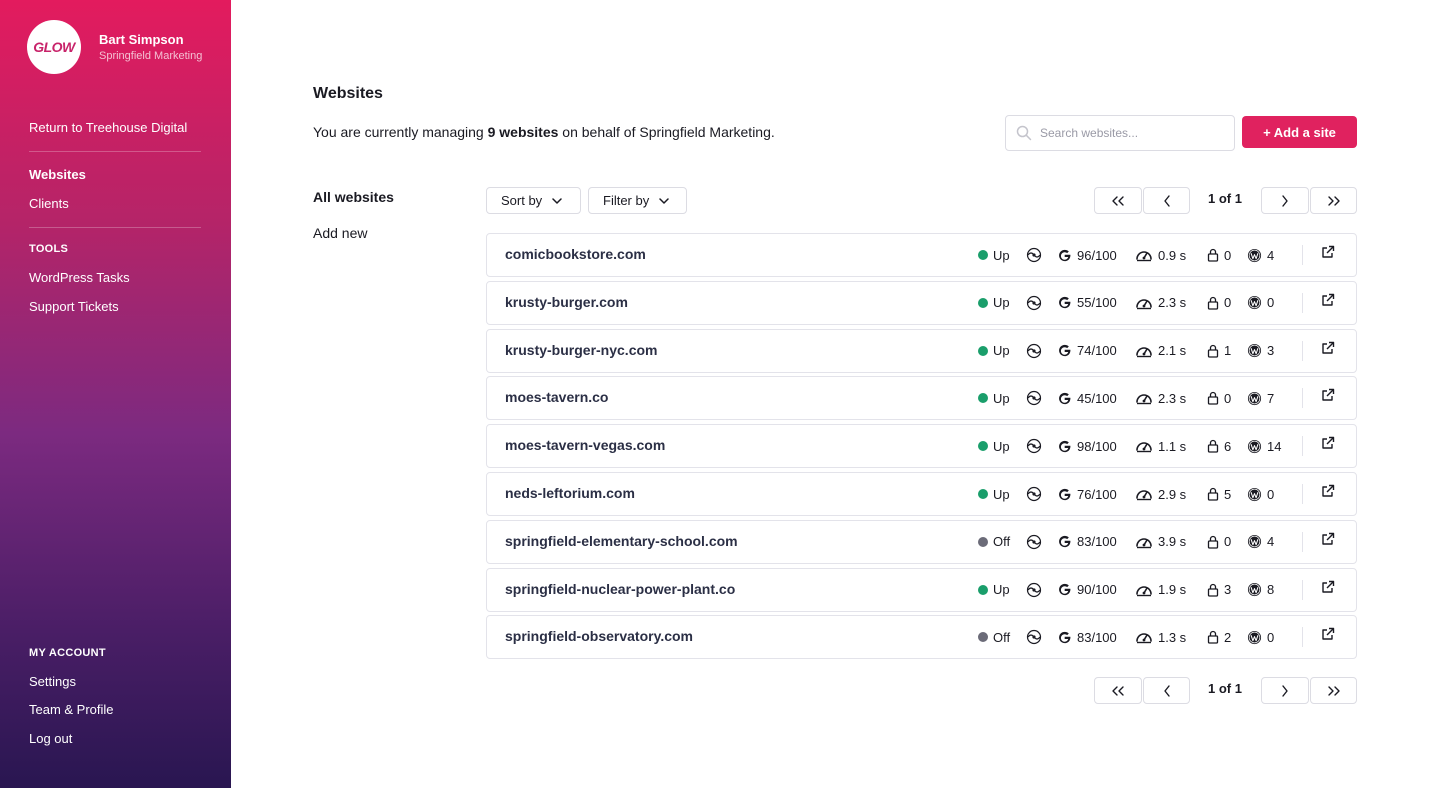 The width and height of the screenshot is (1440, 788). I want to click on profile: GLOW Bart Simpson Springfield Marketing, so click(114, 47).